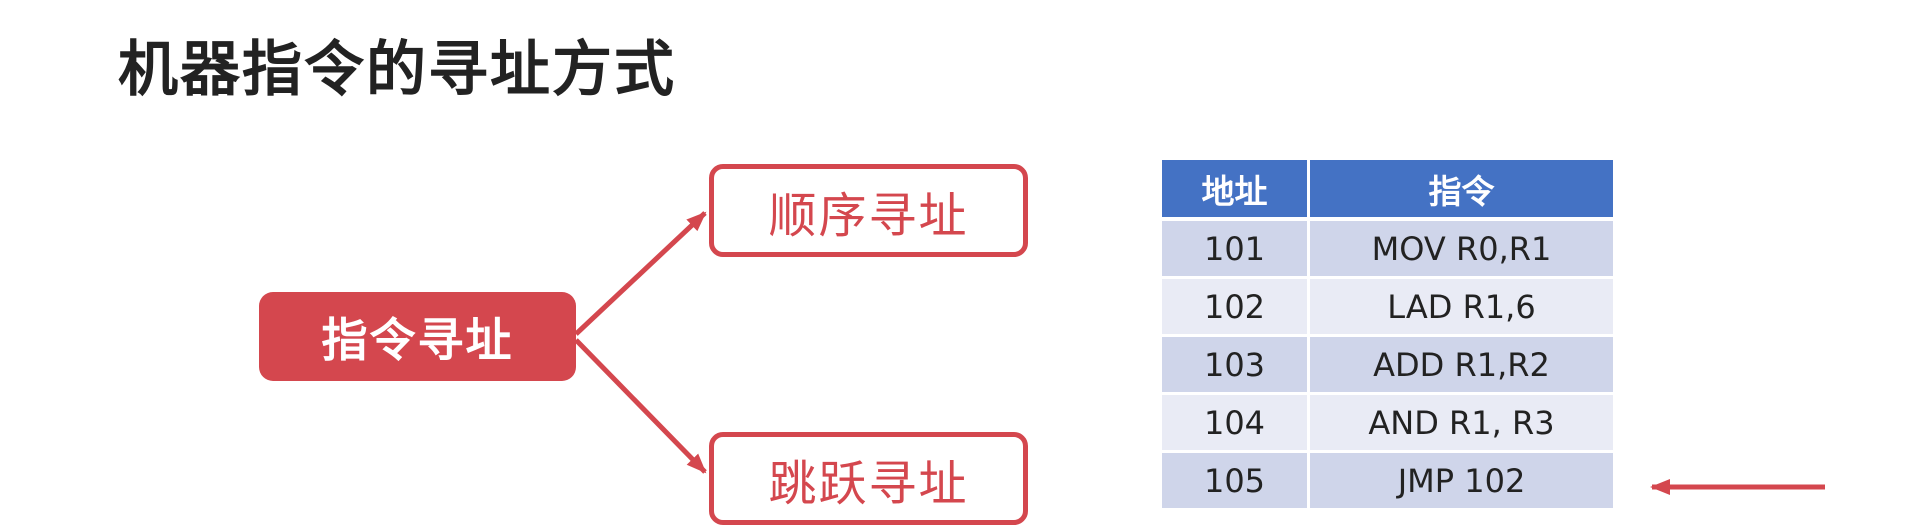  I want to click on table-row: 105 JMP 102, so click(1387, 482).